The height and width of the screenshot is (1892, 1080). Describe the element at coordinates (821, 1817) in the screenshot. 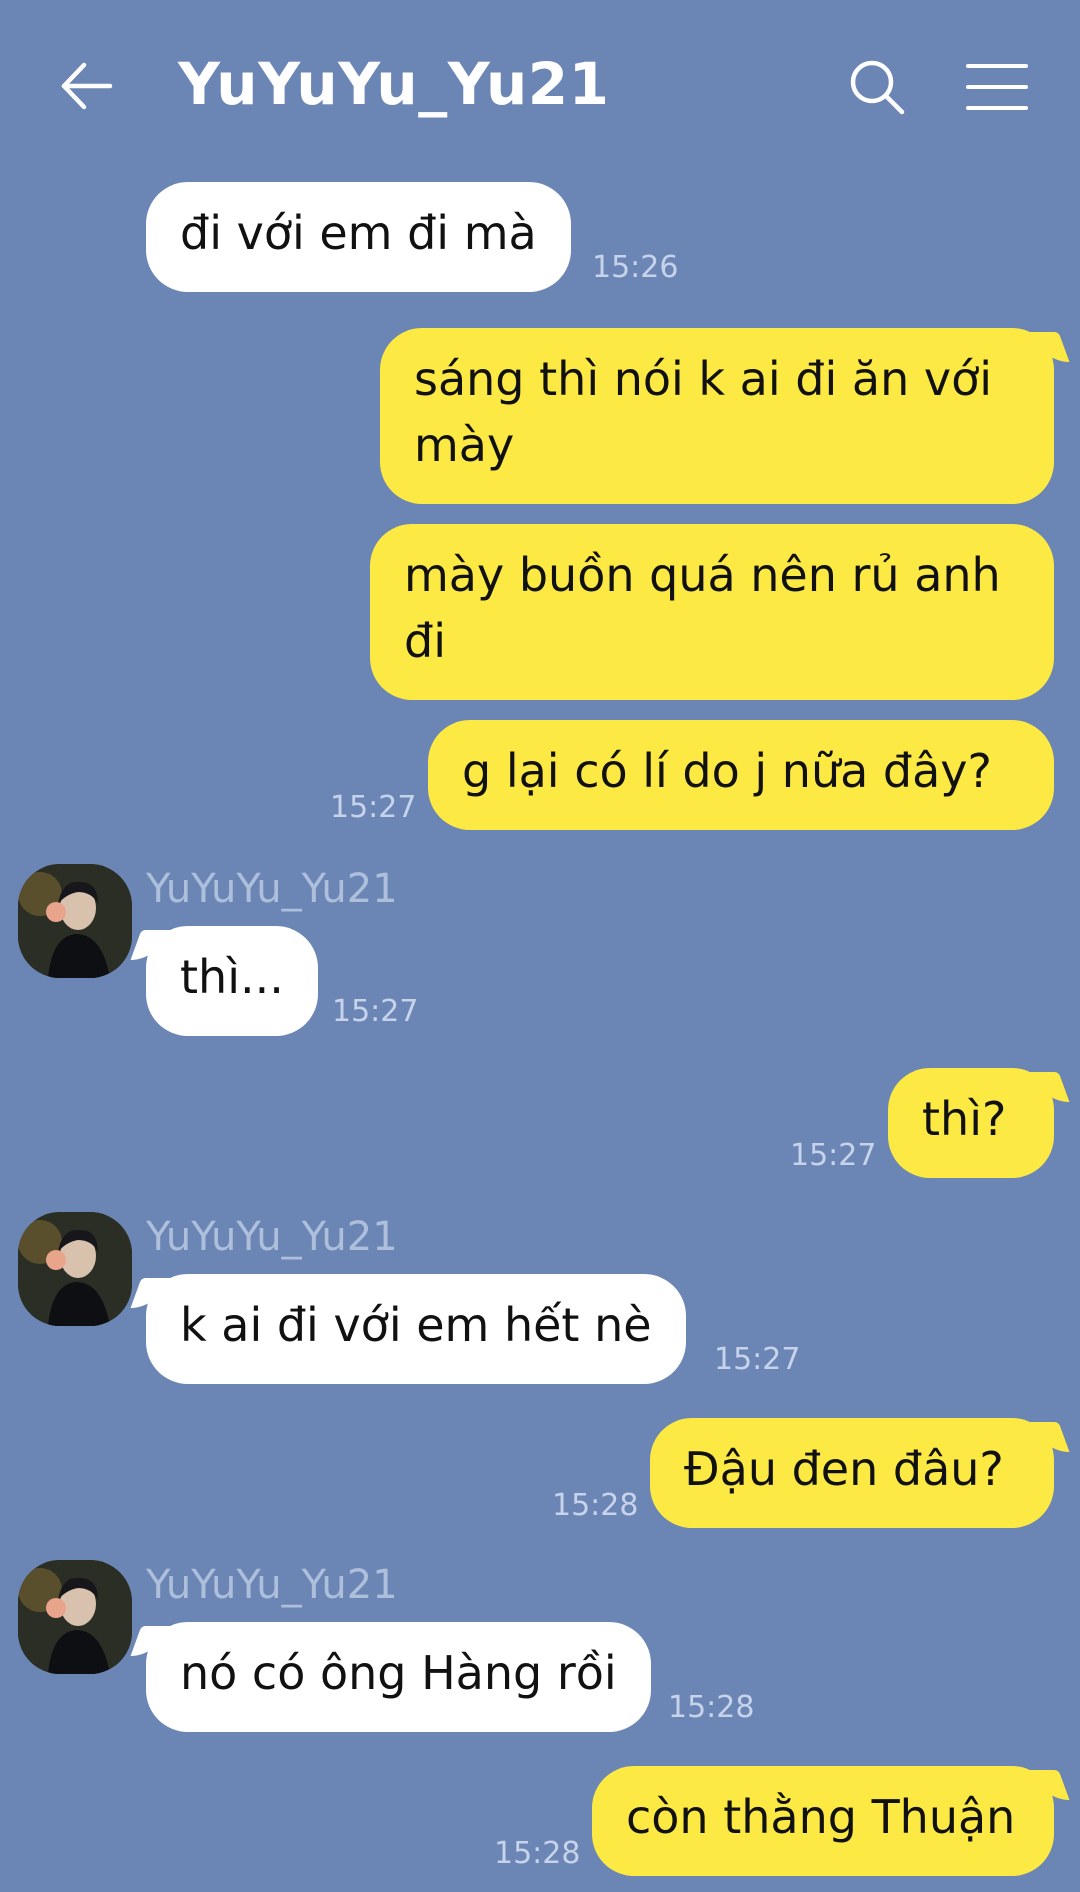

I see `message-text: còn thằng Thuận` at that location.